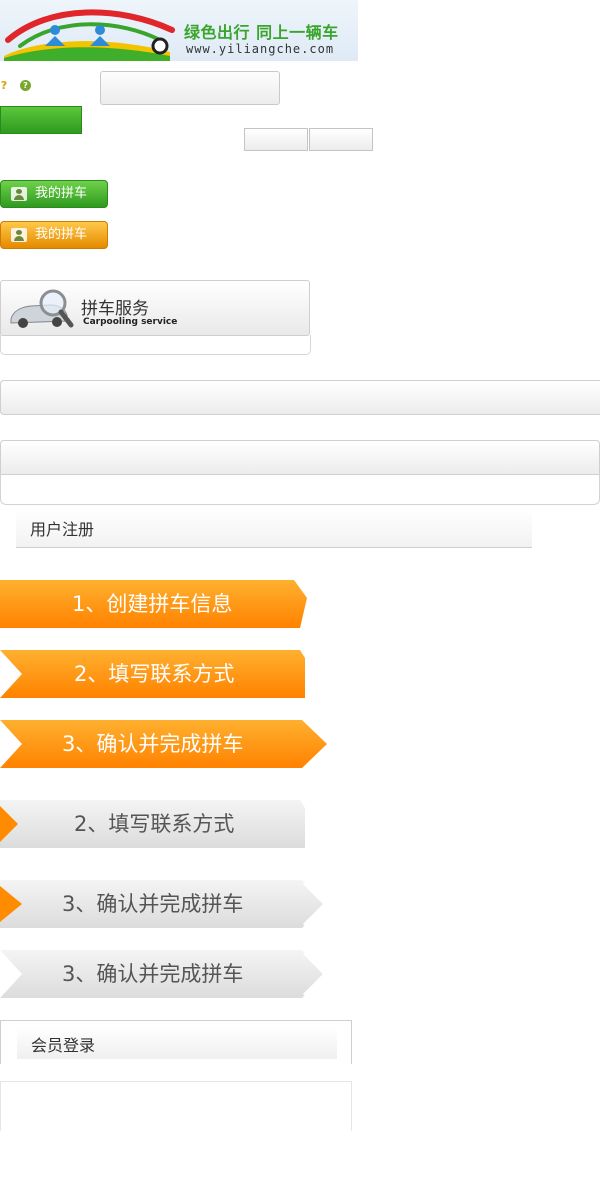  Describe the element at coordinates (300, 397) in the screenshot. I see `wide-header-bar` at that location.